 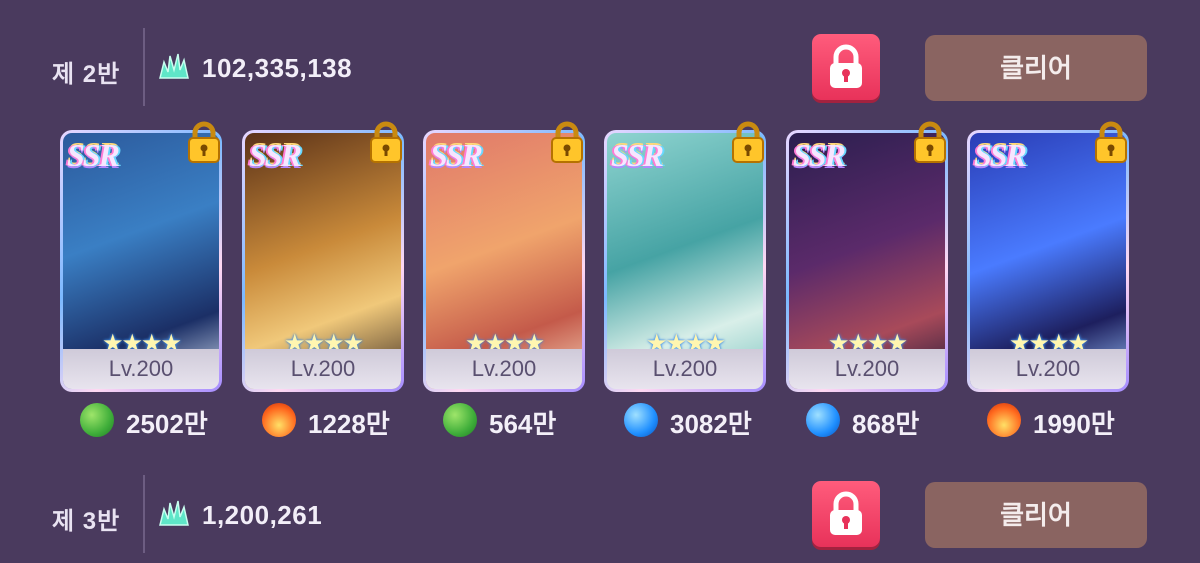 I want to click on power-value: 2502만, so click(x=167, y=424).